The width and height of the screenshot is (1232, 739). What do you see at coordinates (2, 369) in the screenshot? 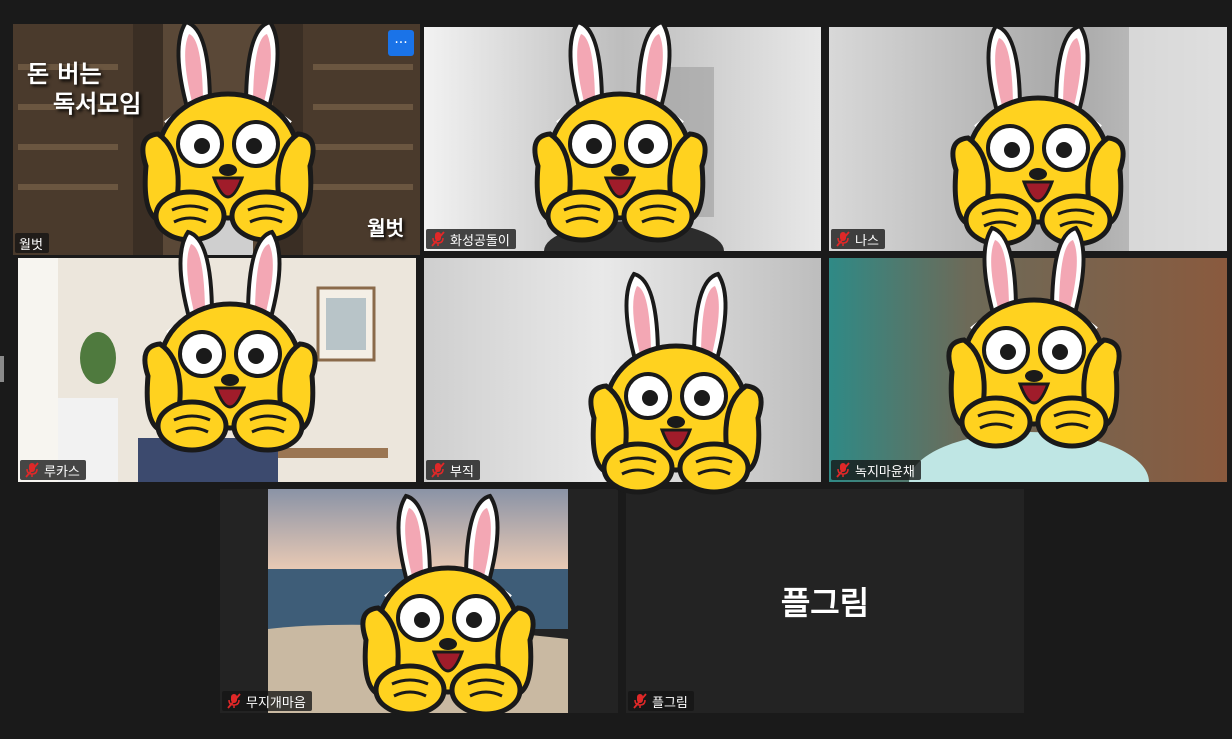
I see `panel-resize-handle` at bounding box center [2, 369].